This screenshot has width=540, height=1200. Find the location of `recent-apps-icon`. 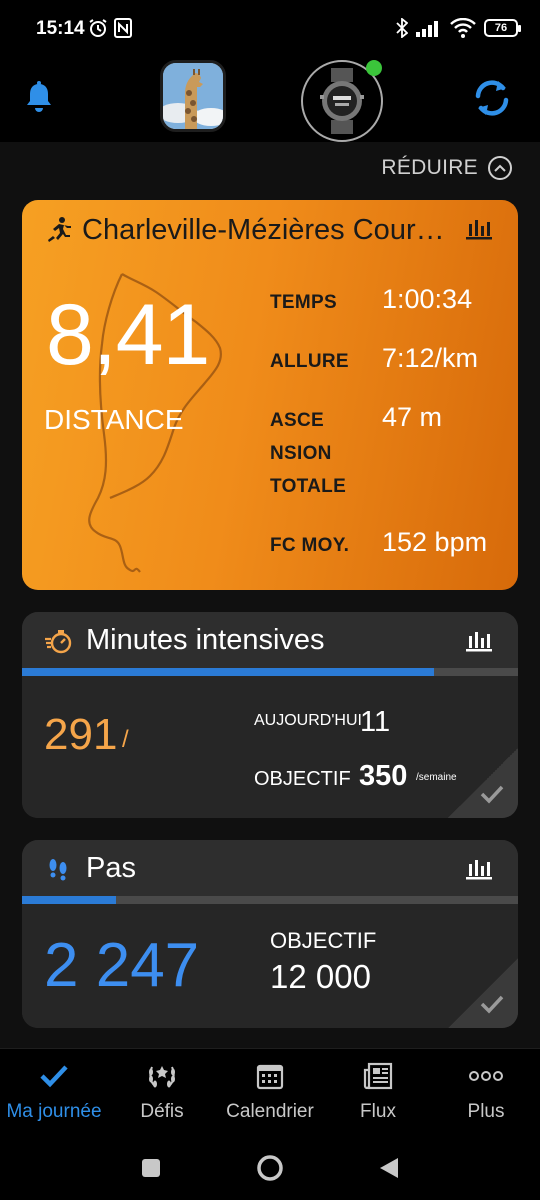

recent-apps-icon is located at coordinates (151, 1168).